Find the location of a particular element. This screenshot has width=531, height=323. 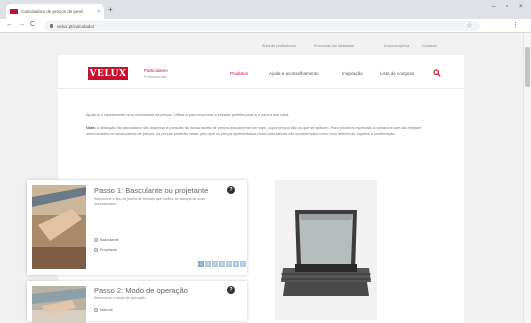

step-pager: 1 2 3 4 5 6 7 is located at coordinates (222, 264).